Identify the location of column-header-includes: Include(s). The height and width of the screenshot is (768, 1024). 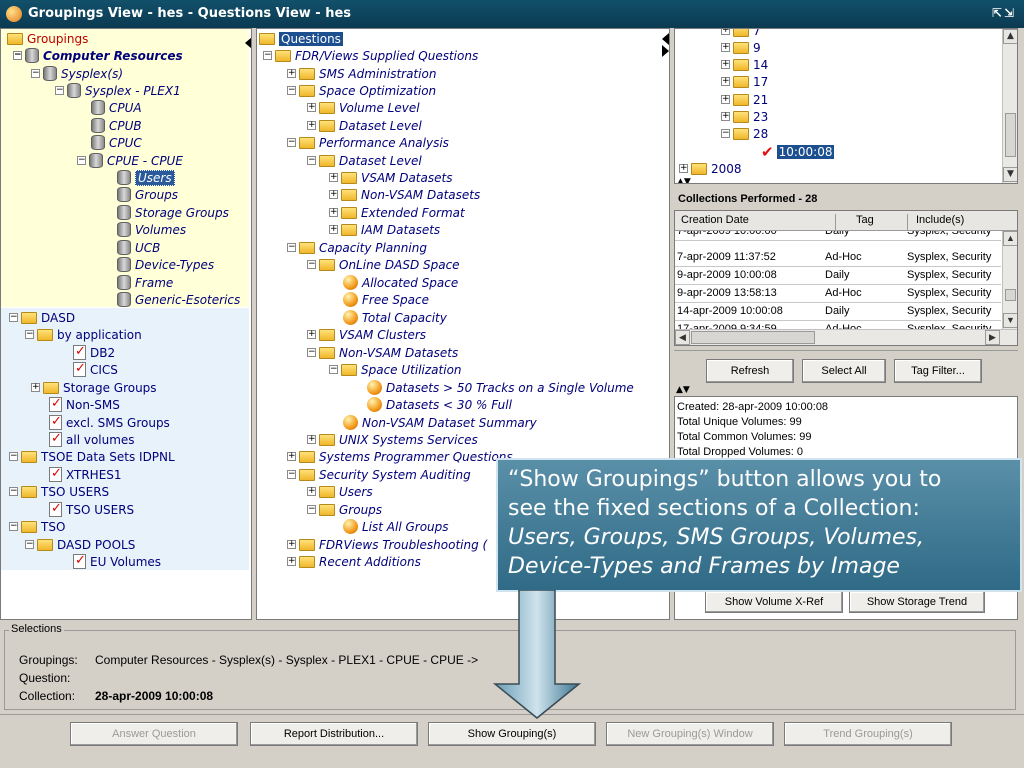
(935, 222).